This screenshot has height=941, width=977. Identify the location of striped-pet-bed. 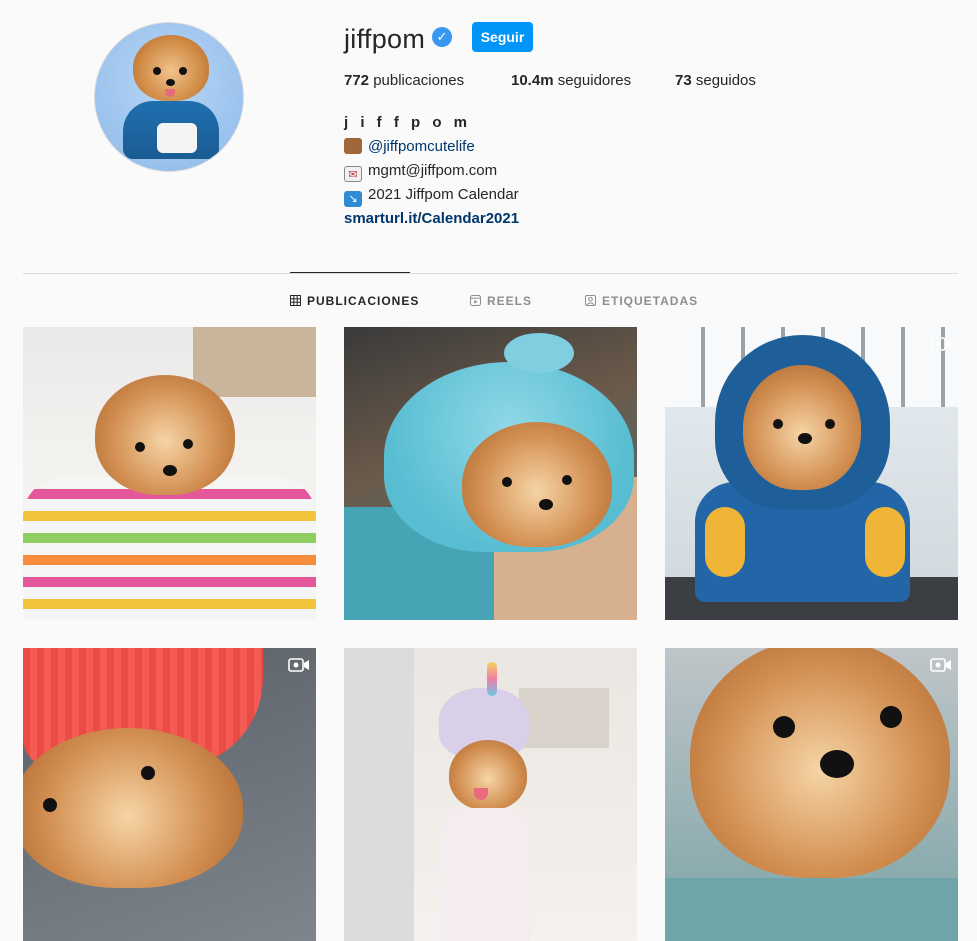
(169, 548).